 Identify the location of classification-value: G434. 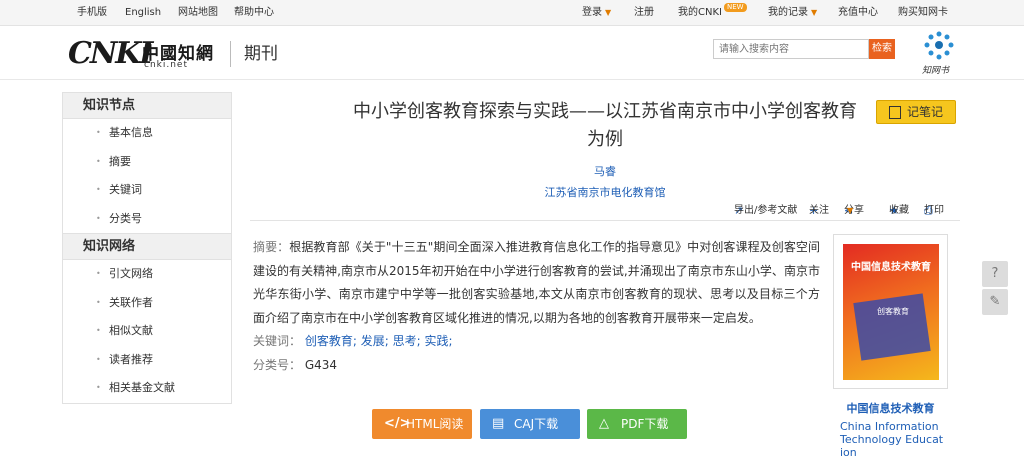
(321, 365).